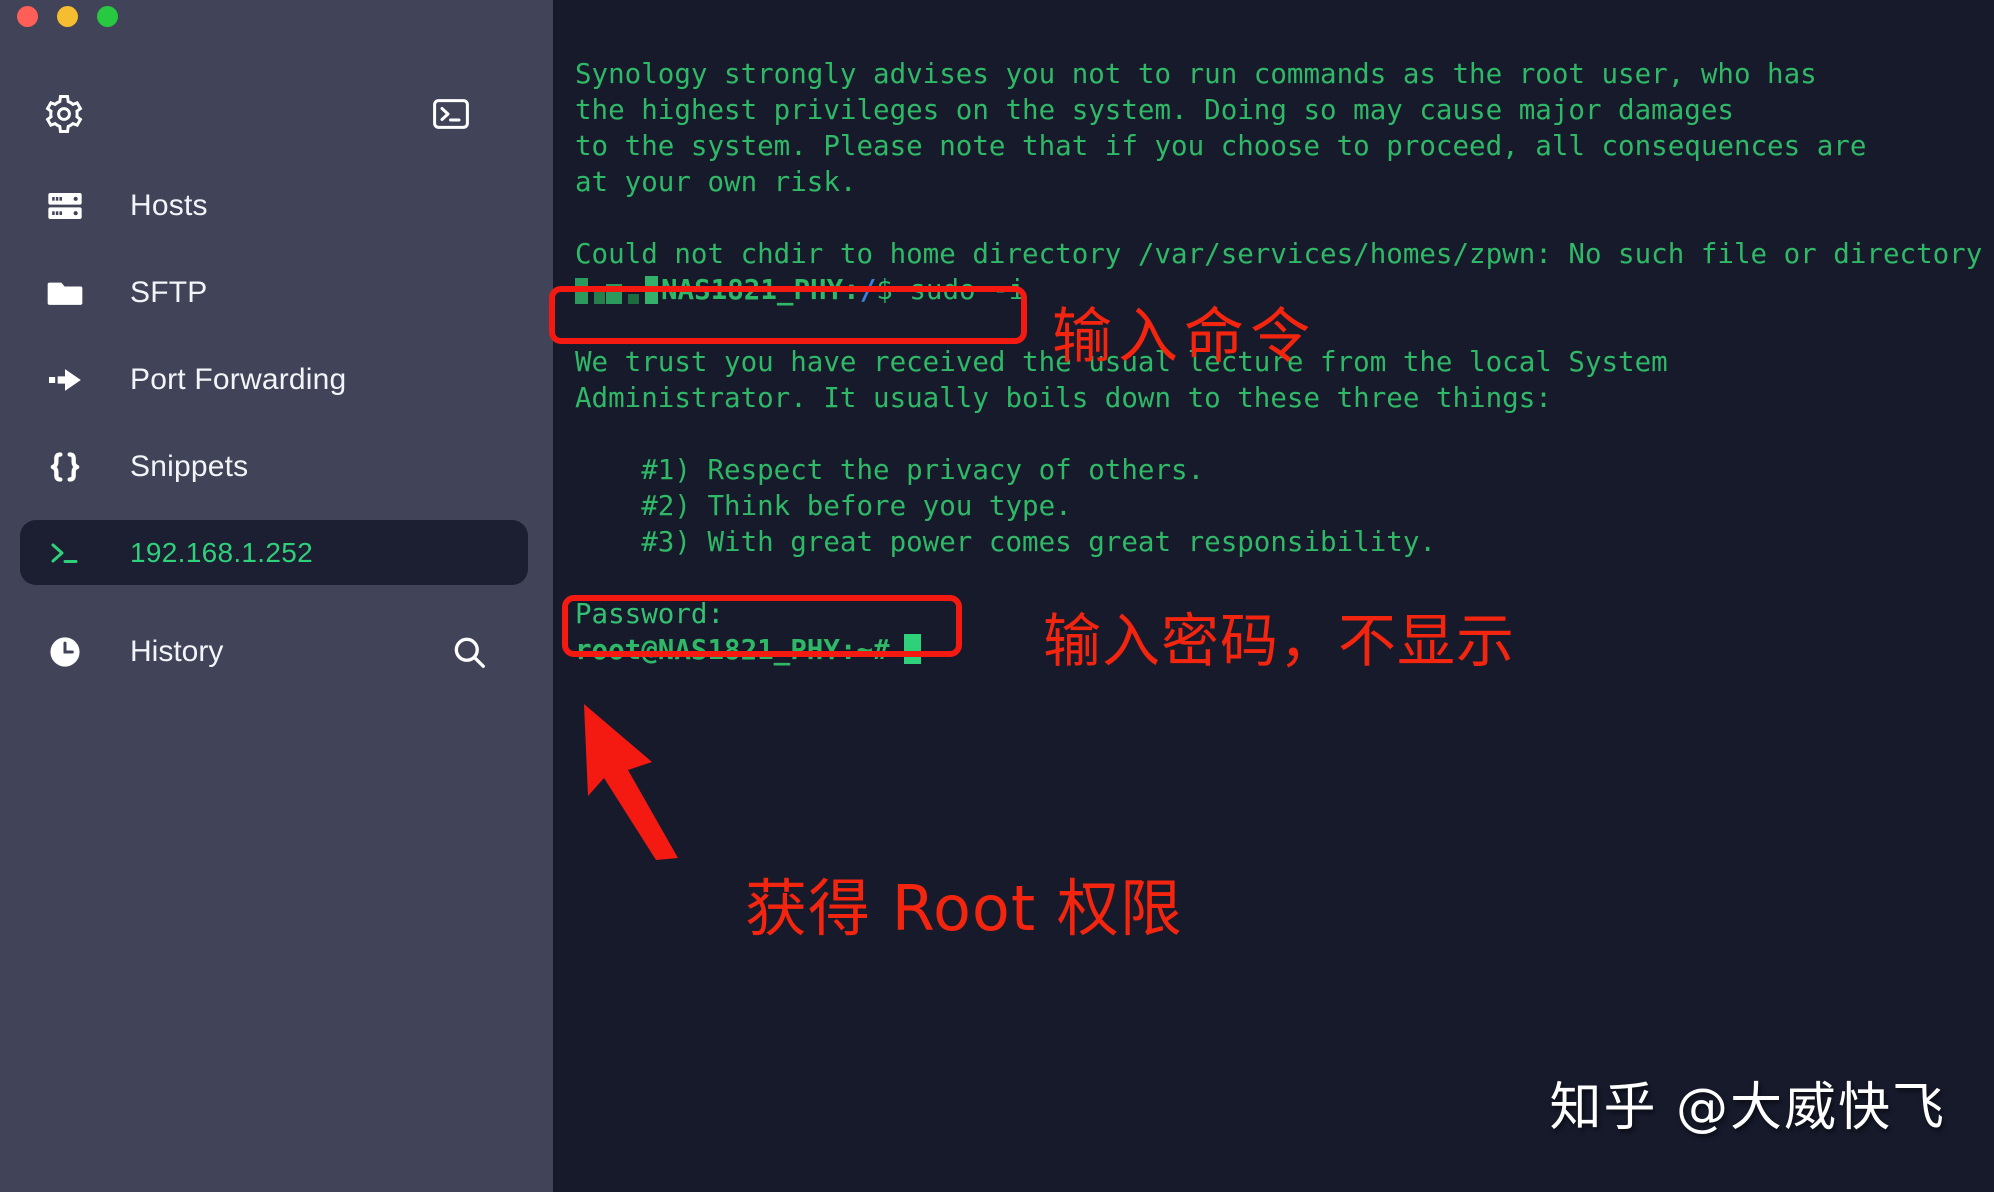 This screenshot has width=1994, height=1192. Describe the element at coordinates (951, 290) in the screenshot. I see `terminal-command: $ sudo -i` at that location.